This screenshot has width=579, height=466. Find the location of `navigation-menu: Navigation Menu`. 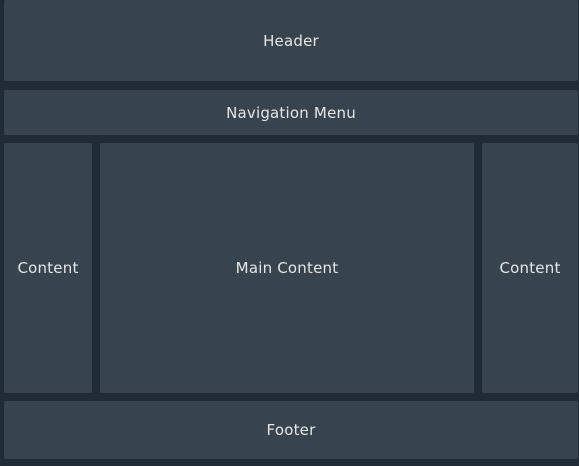

navigation-menu: Navigation Menu is located at coordinates (291, 112).